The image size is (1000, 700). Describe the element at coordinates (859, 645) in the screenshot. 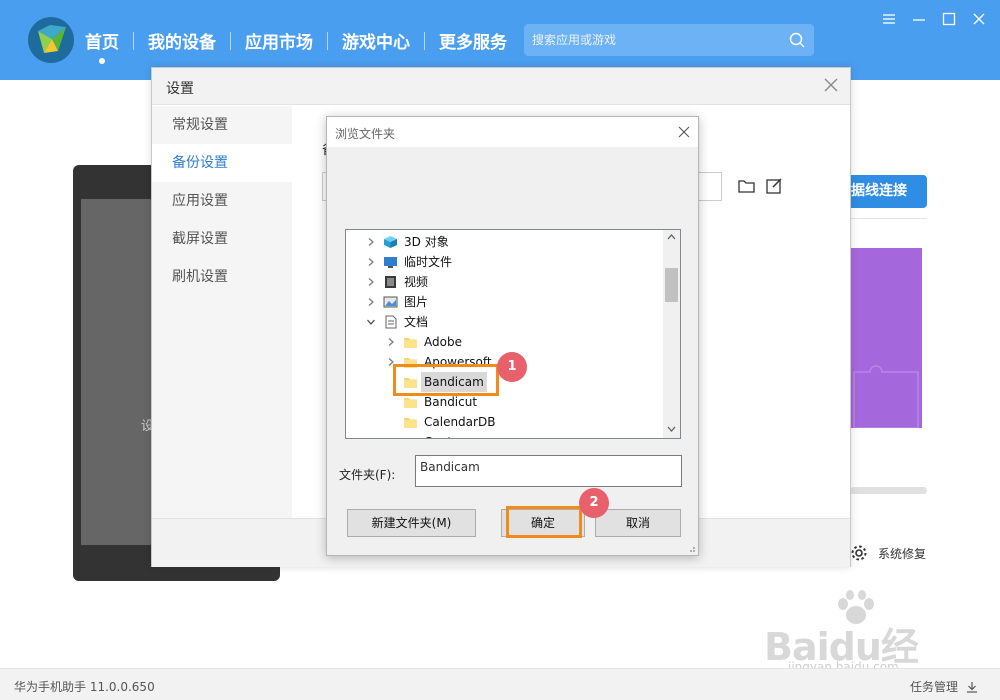

I see `baidu-watermark-logo: Baidu经验 jingyan.baidu.com` at that location.